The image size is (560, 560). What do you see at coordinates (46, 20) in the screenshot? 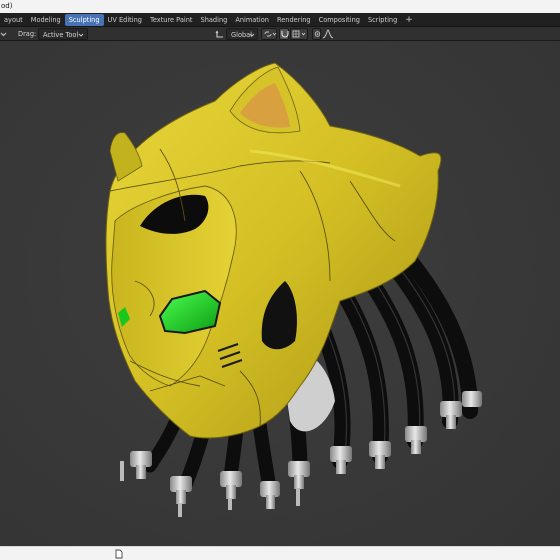
I see `tab-modeling: Modeling` at bounding box center [46, 20].